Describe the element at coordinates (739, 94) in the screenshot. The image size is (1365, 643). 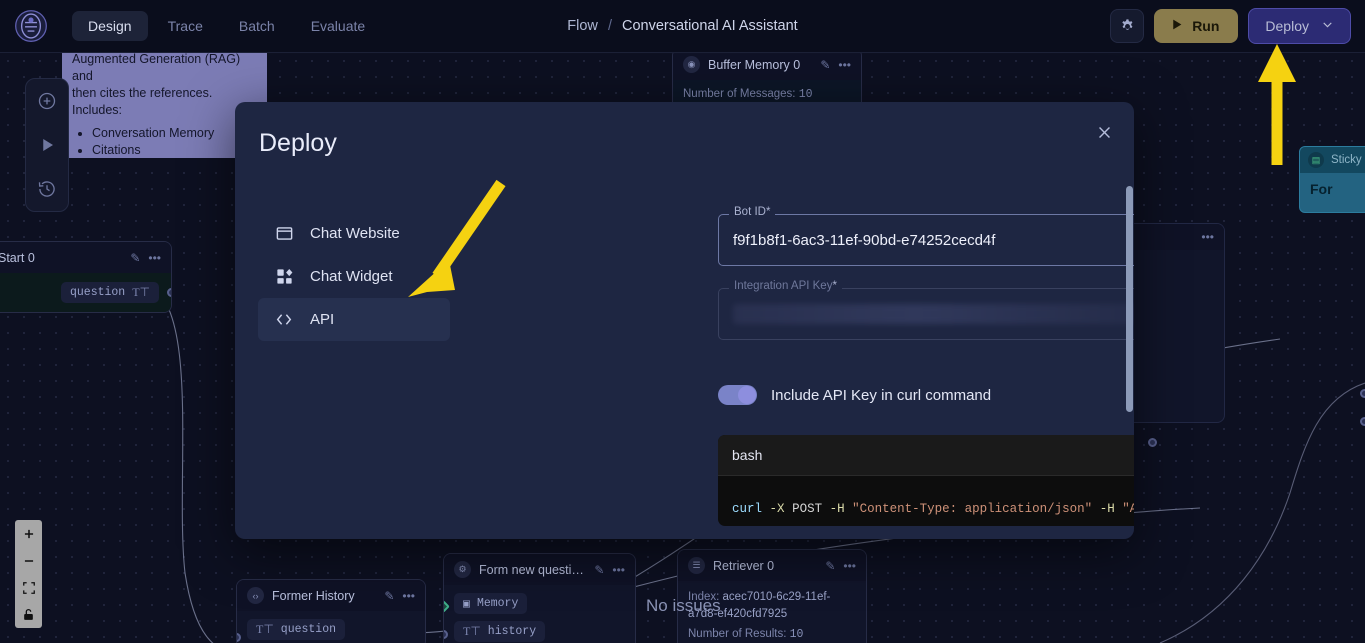
I see `field-label: Number of Messages:` at that location.